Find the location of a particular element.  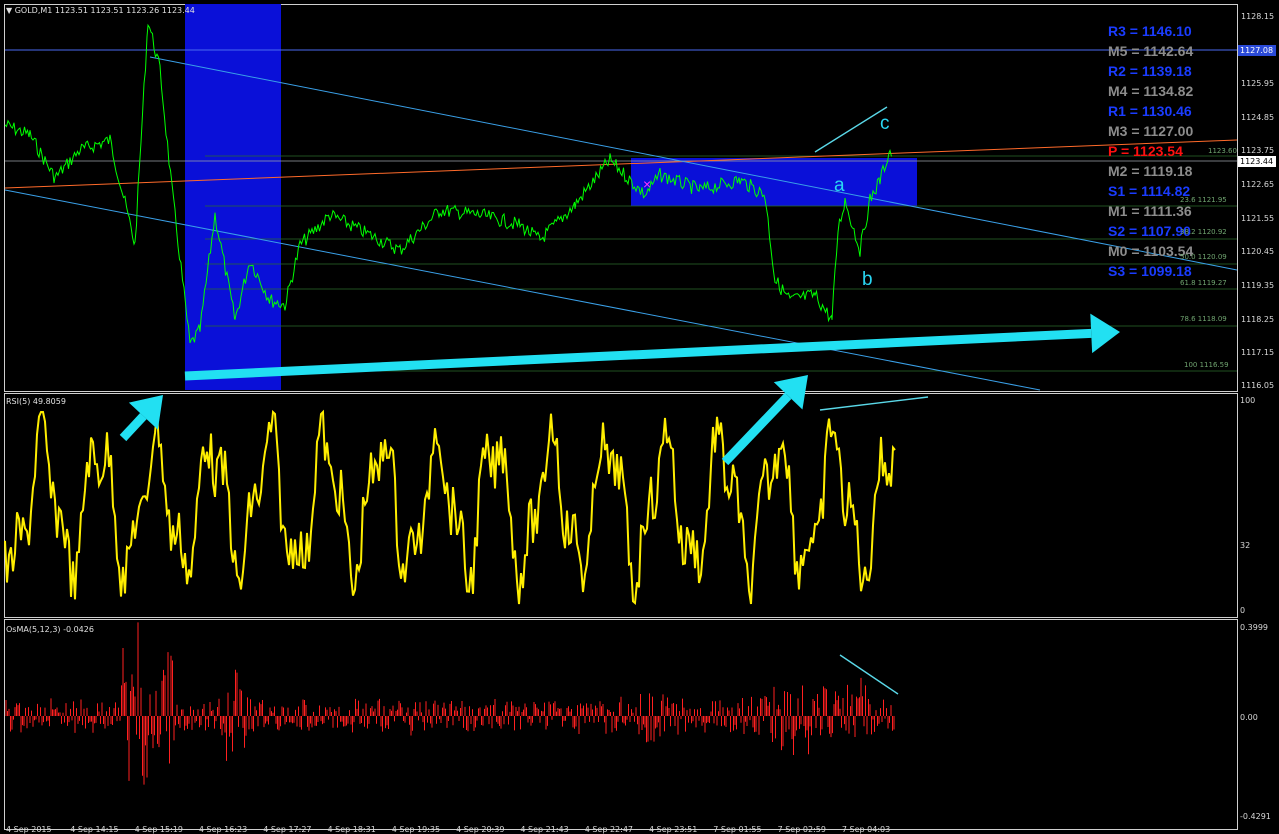

rsi-scale-0: 0 is located at coordinates (1243, 610).